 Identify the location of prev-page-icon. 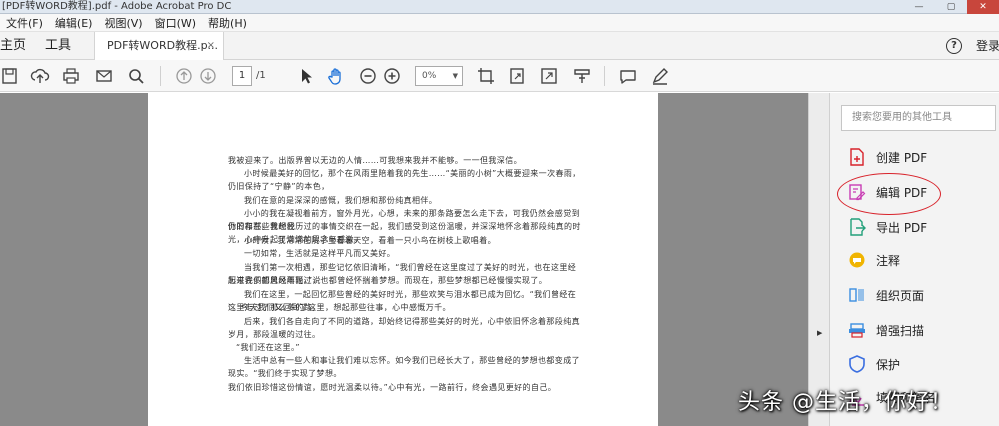
(184, 76).